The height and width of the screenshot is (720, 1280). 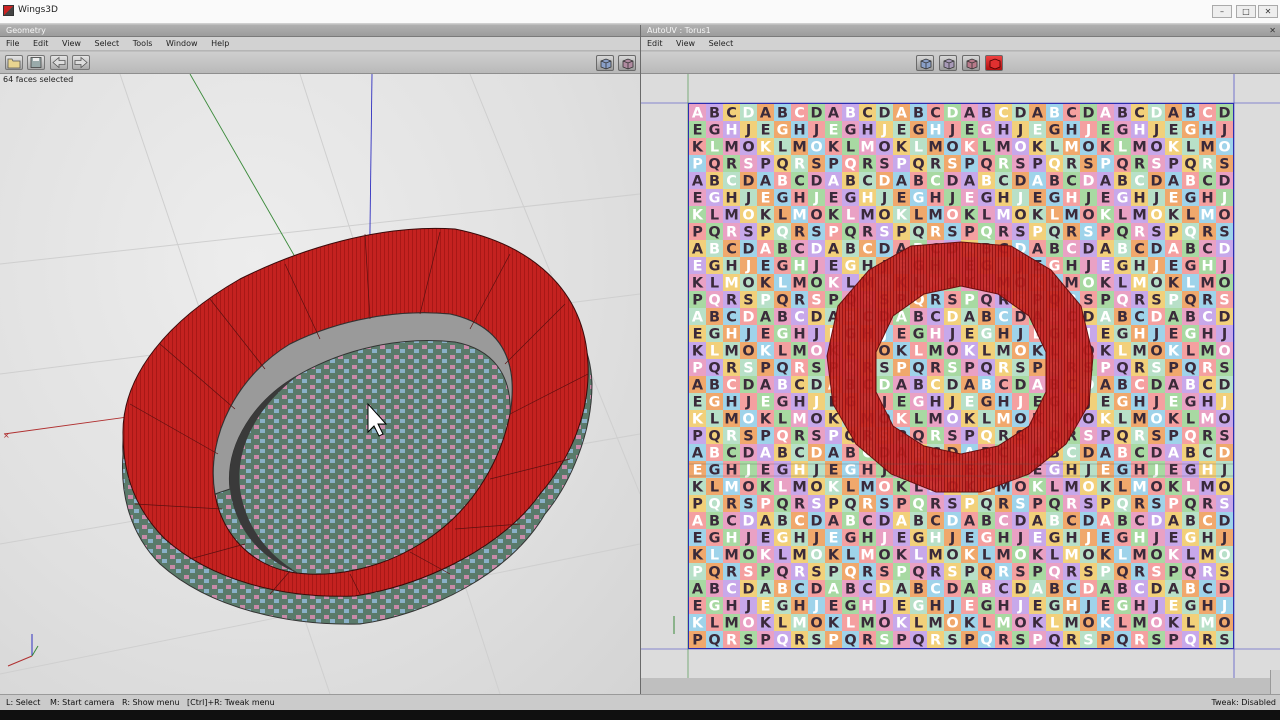 What do you see at coordinates (685, 44) in the screenshot?
I see `uv-menu-view: View` at bounding box center [685, 44].